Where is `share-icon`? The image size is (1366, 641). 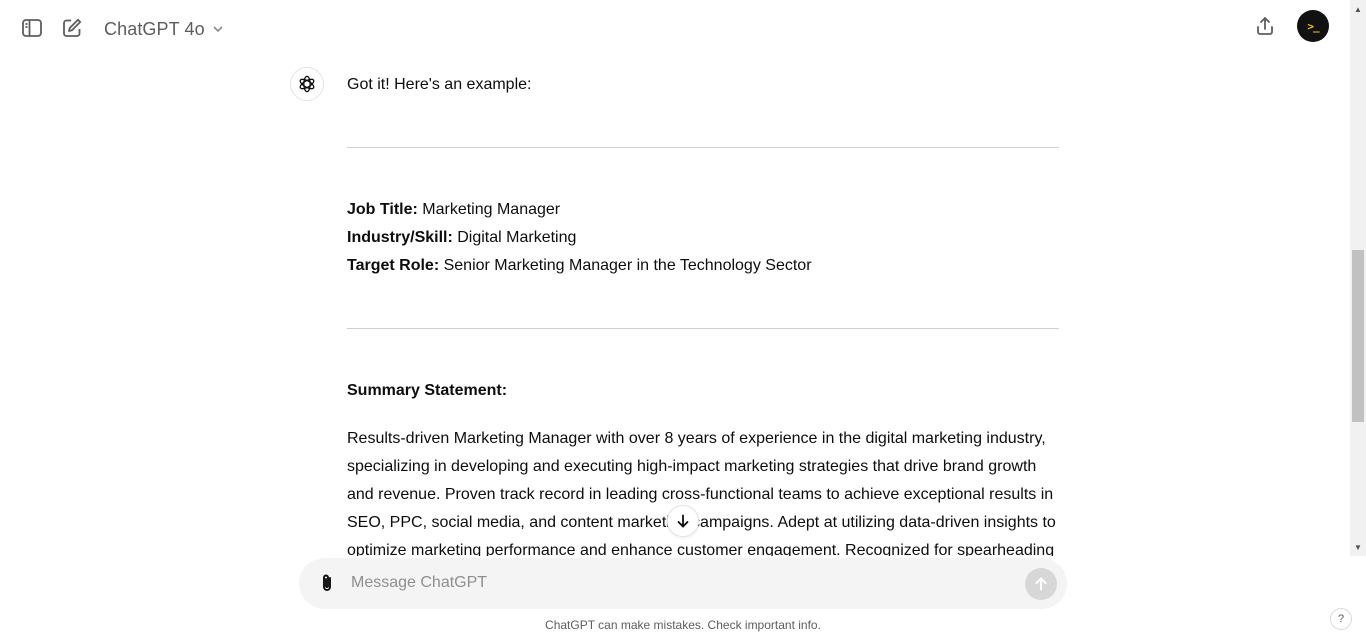
share-icon is located at coordinates (1265, 26).